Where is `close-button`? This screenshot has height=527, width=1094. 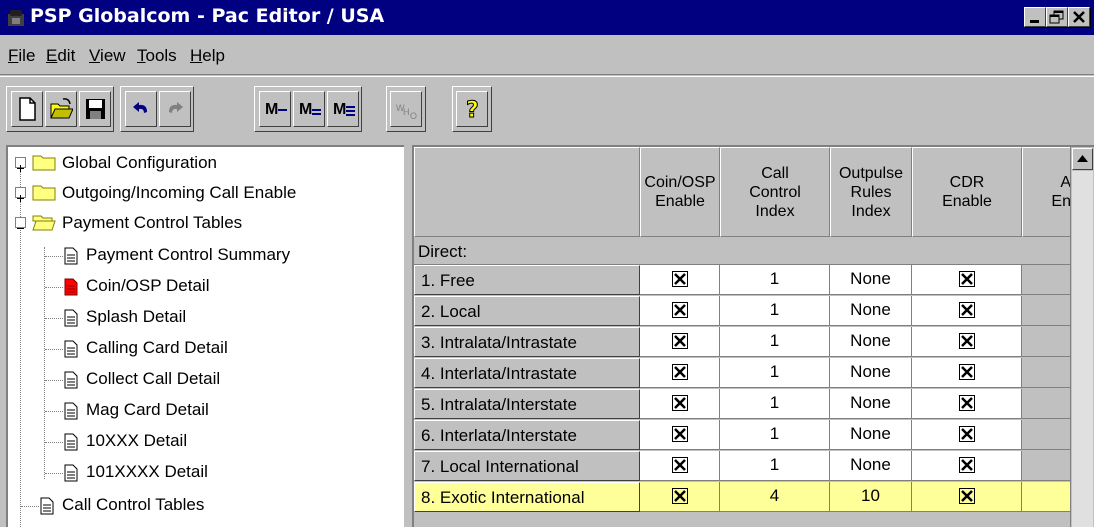
close-button is located at coordinates (1079, 17).